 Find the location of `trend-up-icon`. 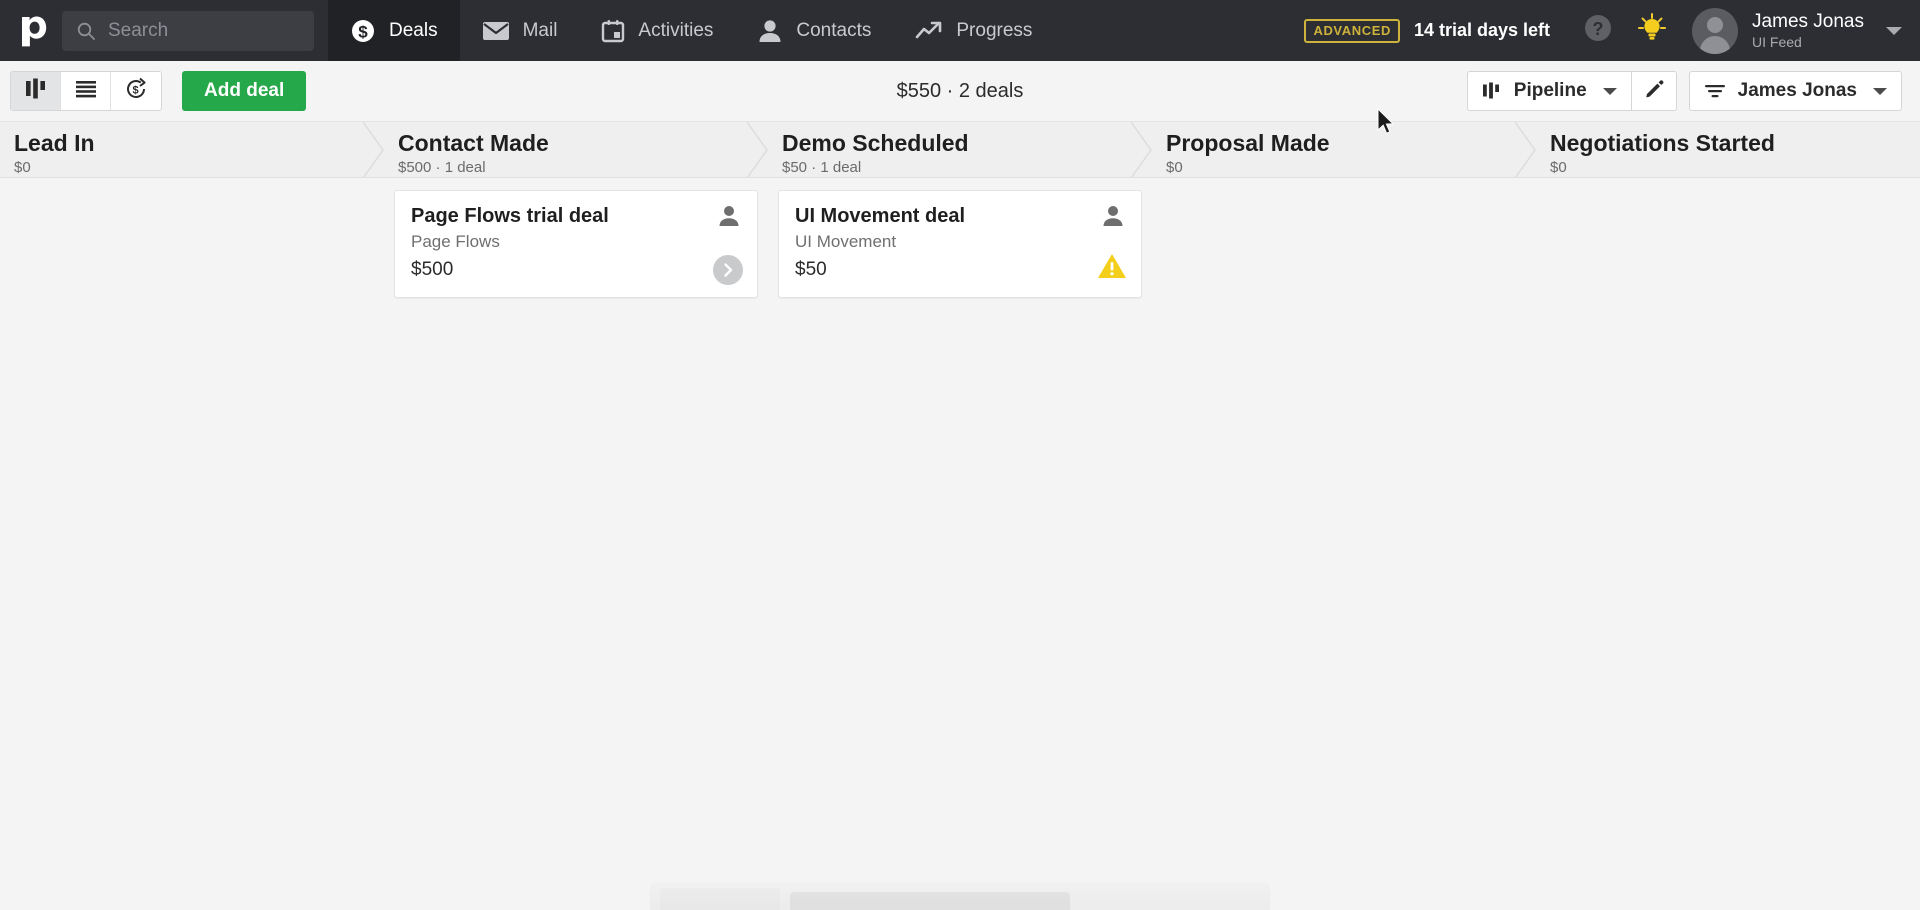

trend-up-icon is located at coordinates (929, 31).